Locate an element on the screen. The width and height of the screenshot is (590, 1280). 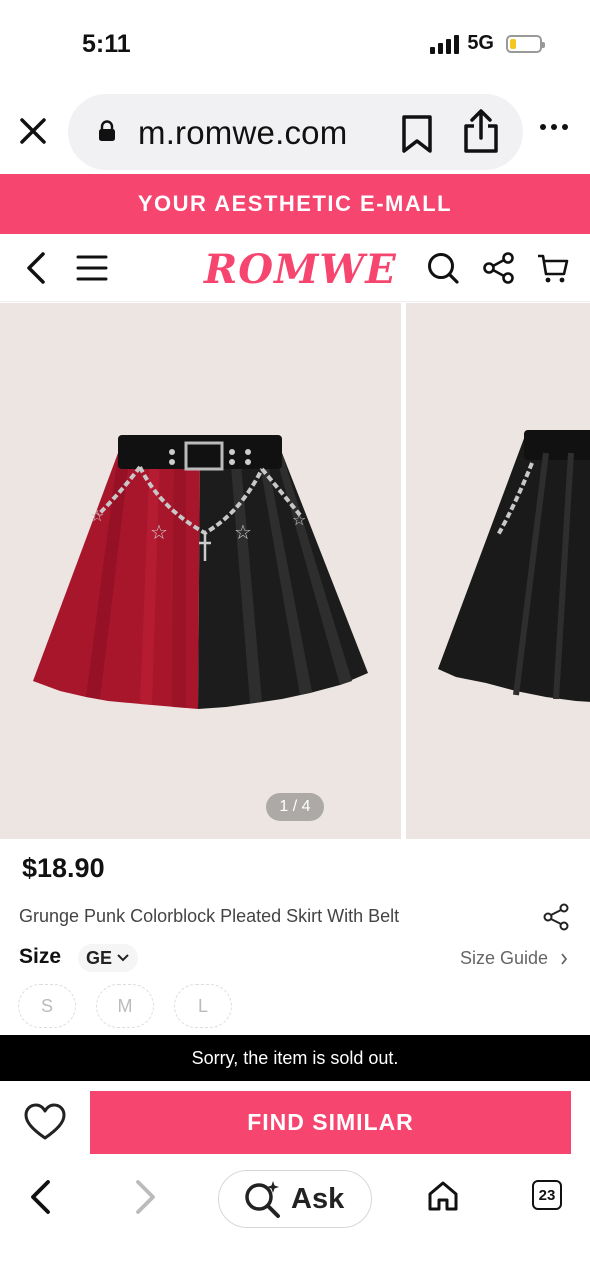
promo-banner: YOUR AESTHETIC E-MALL is located at coordinates (295, 204).